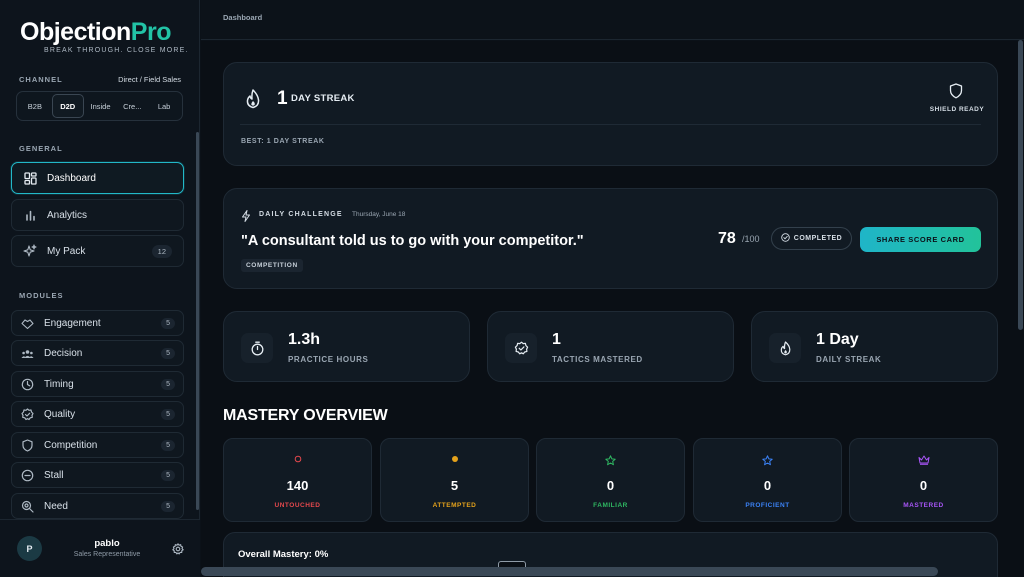 The image size is (1024, 577). I want to click on user-role: Sales Representative, so click(107, 554).